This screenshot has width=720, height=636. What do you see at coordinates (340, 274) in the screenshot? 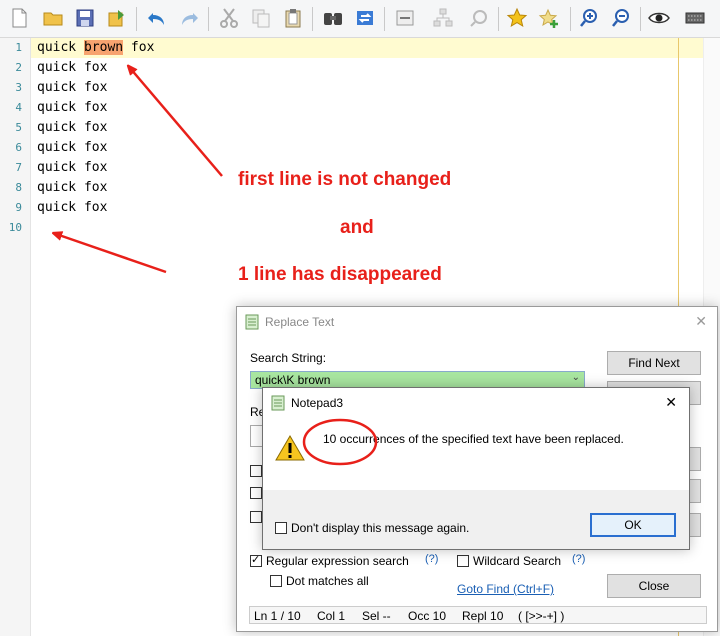
I see `annotation-text: 1 line has disappeared` at bounding box center [340, 274].